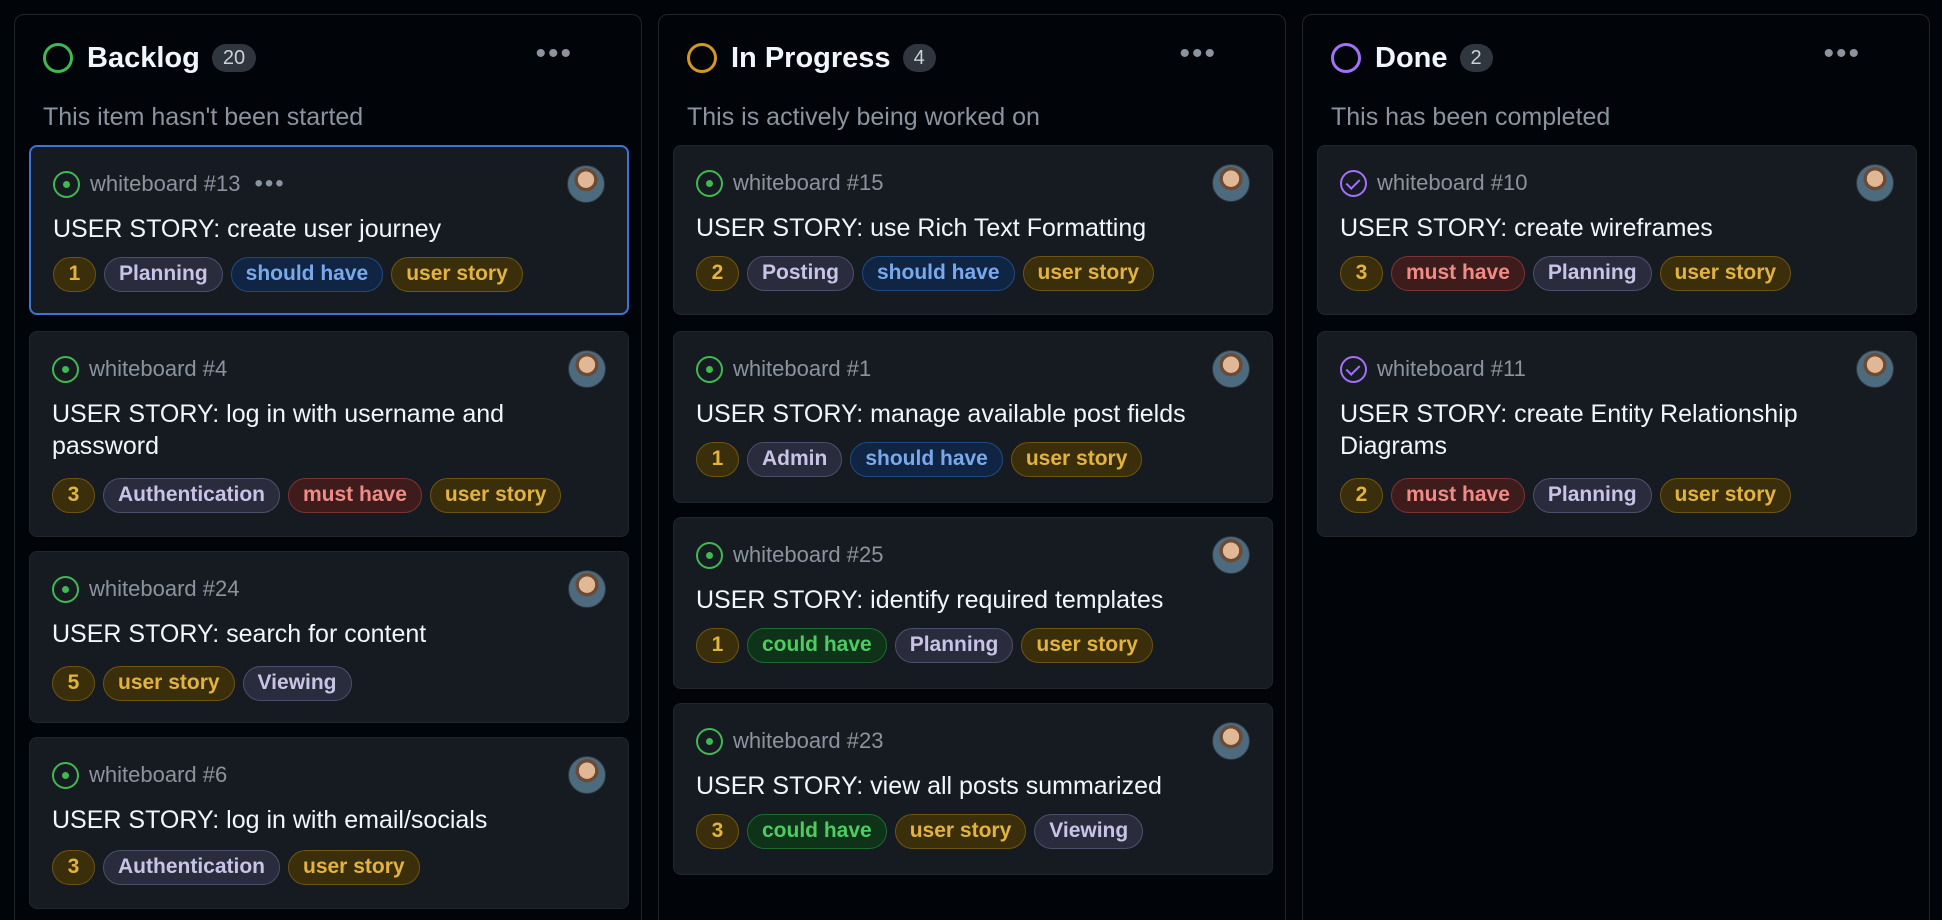 The image size is (1942, 920). I want to click on closed-issue-icon, so click(1353, 183).